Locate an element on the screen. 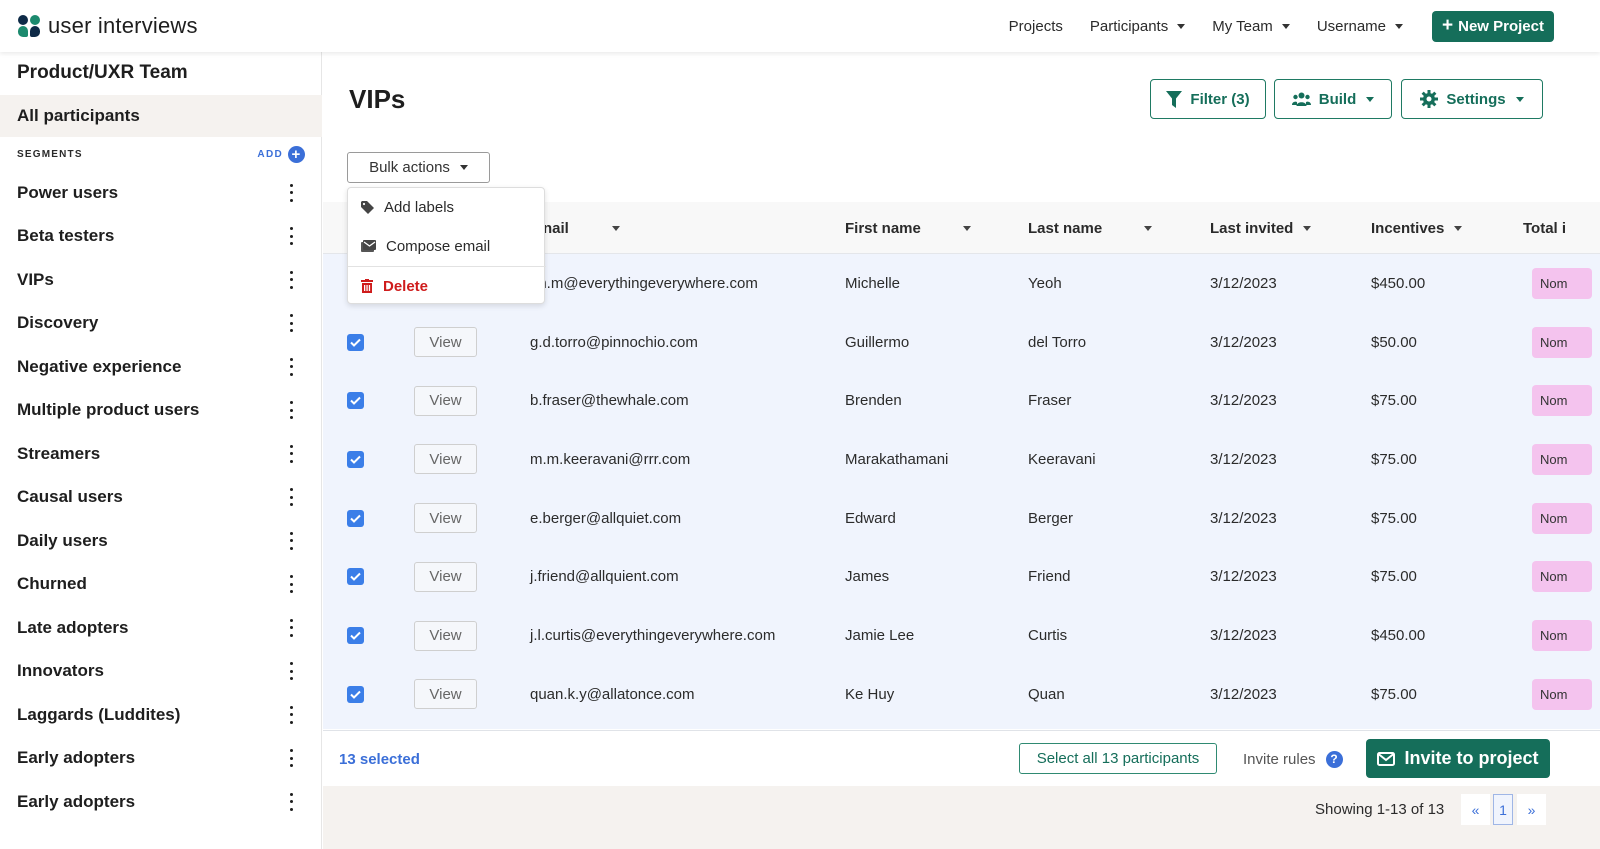  sidebar-segment-item: Power users is located at coordinates (161, 193).